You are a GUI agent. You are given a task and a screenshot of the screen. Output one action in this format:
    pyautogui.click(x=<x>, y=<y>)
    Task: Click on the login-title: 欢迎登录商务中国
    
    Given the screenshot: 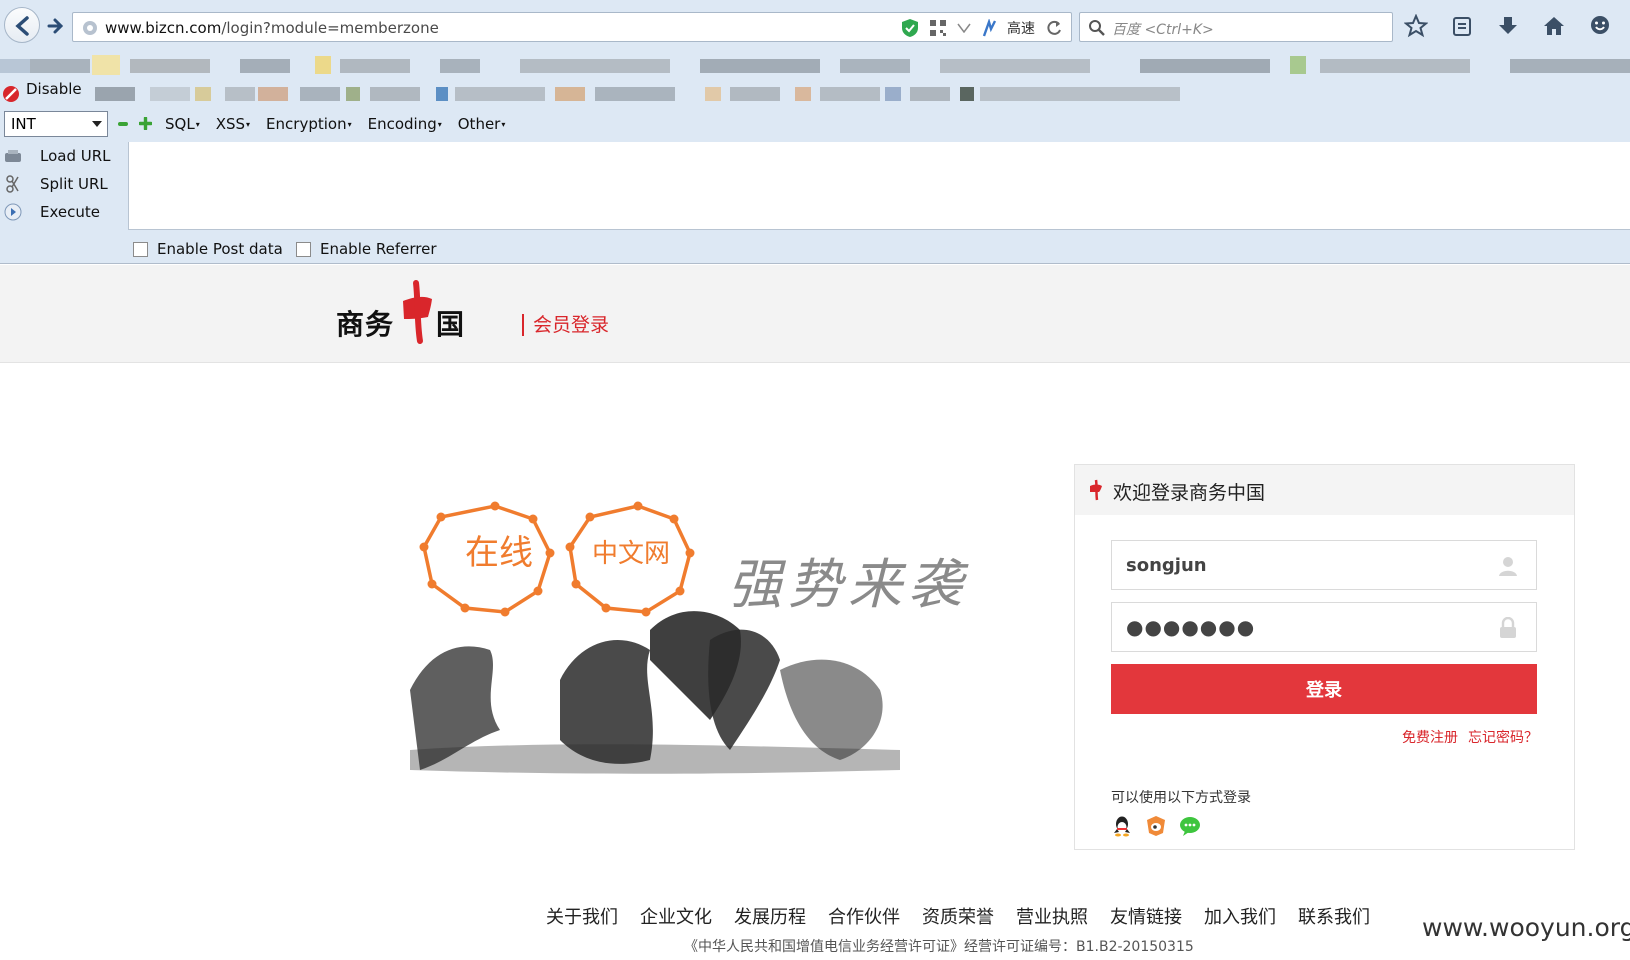 What is the action you would take?
    pyautogui.click(x=1189, y=493)
    